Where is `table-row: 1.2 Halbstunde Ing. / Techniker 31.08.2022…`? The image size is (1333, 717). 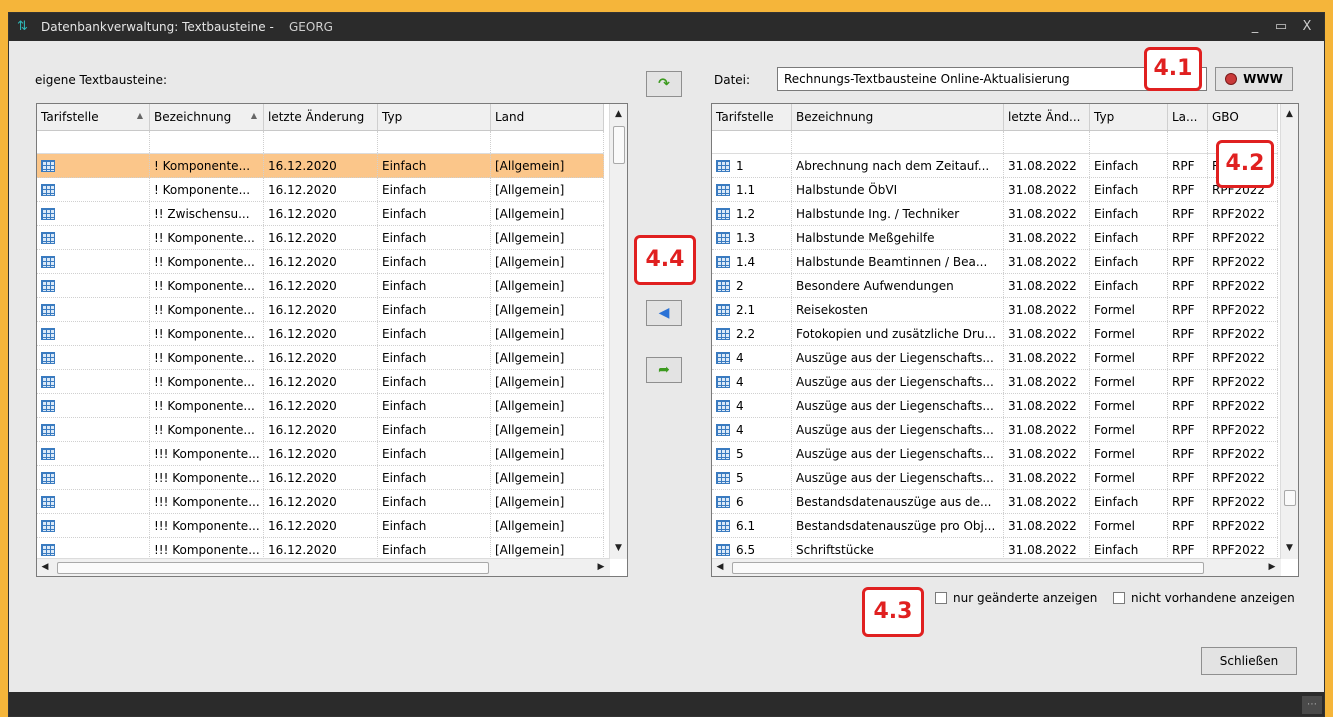
table-row: 1.2 Halbstunde Ing. / Techniker 31.08.2022… is located at coordinates (995, 214).